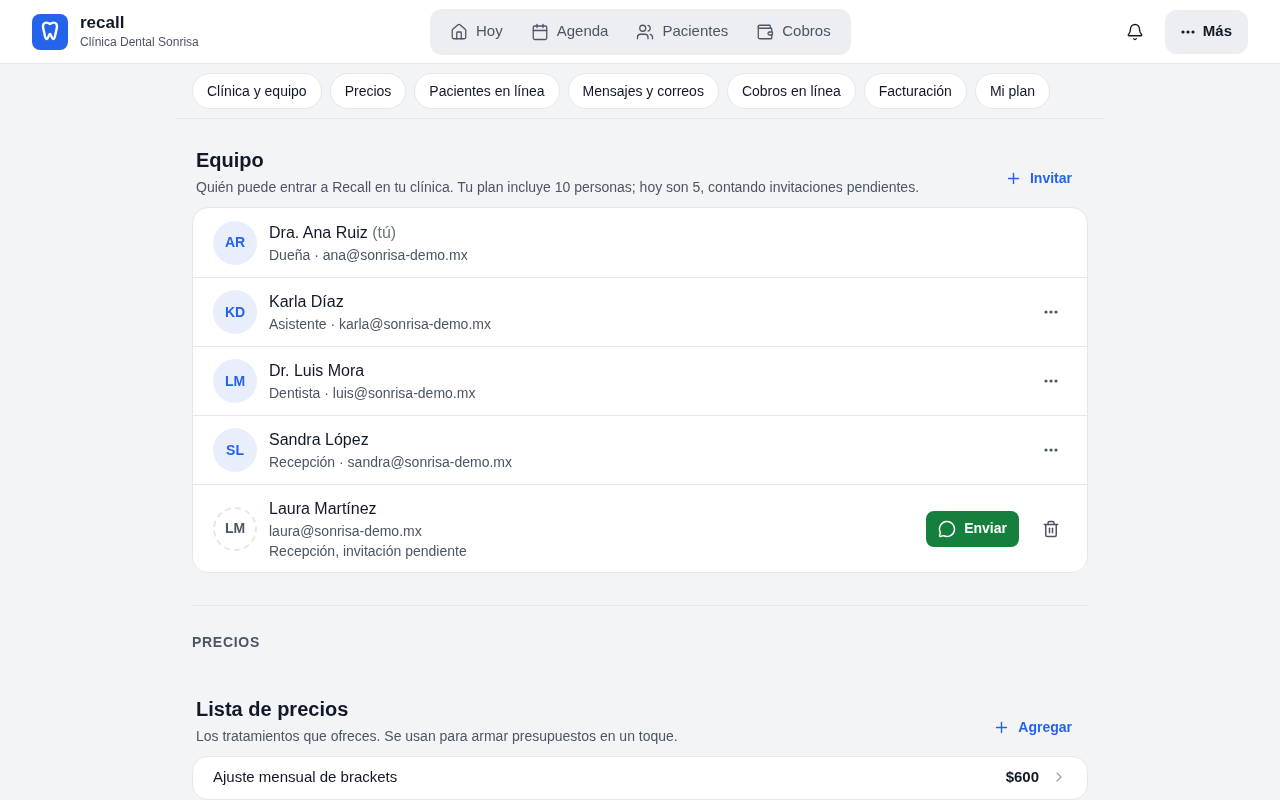 This screenshot has width=1280, height=800. I want to click on wallet-icon, so click(765, 31).